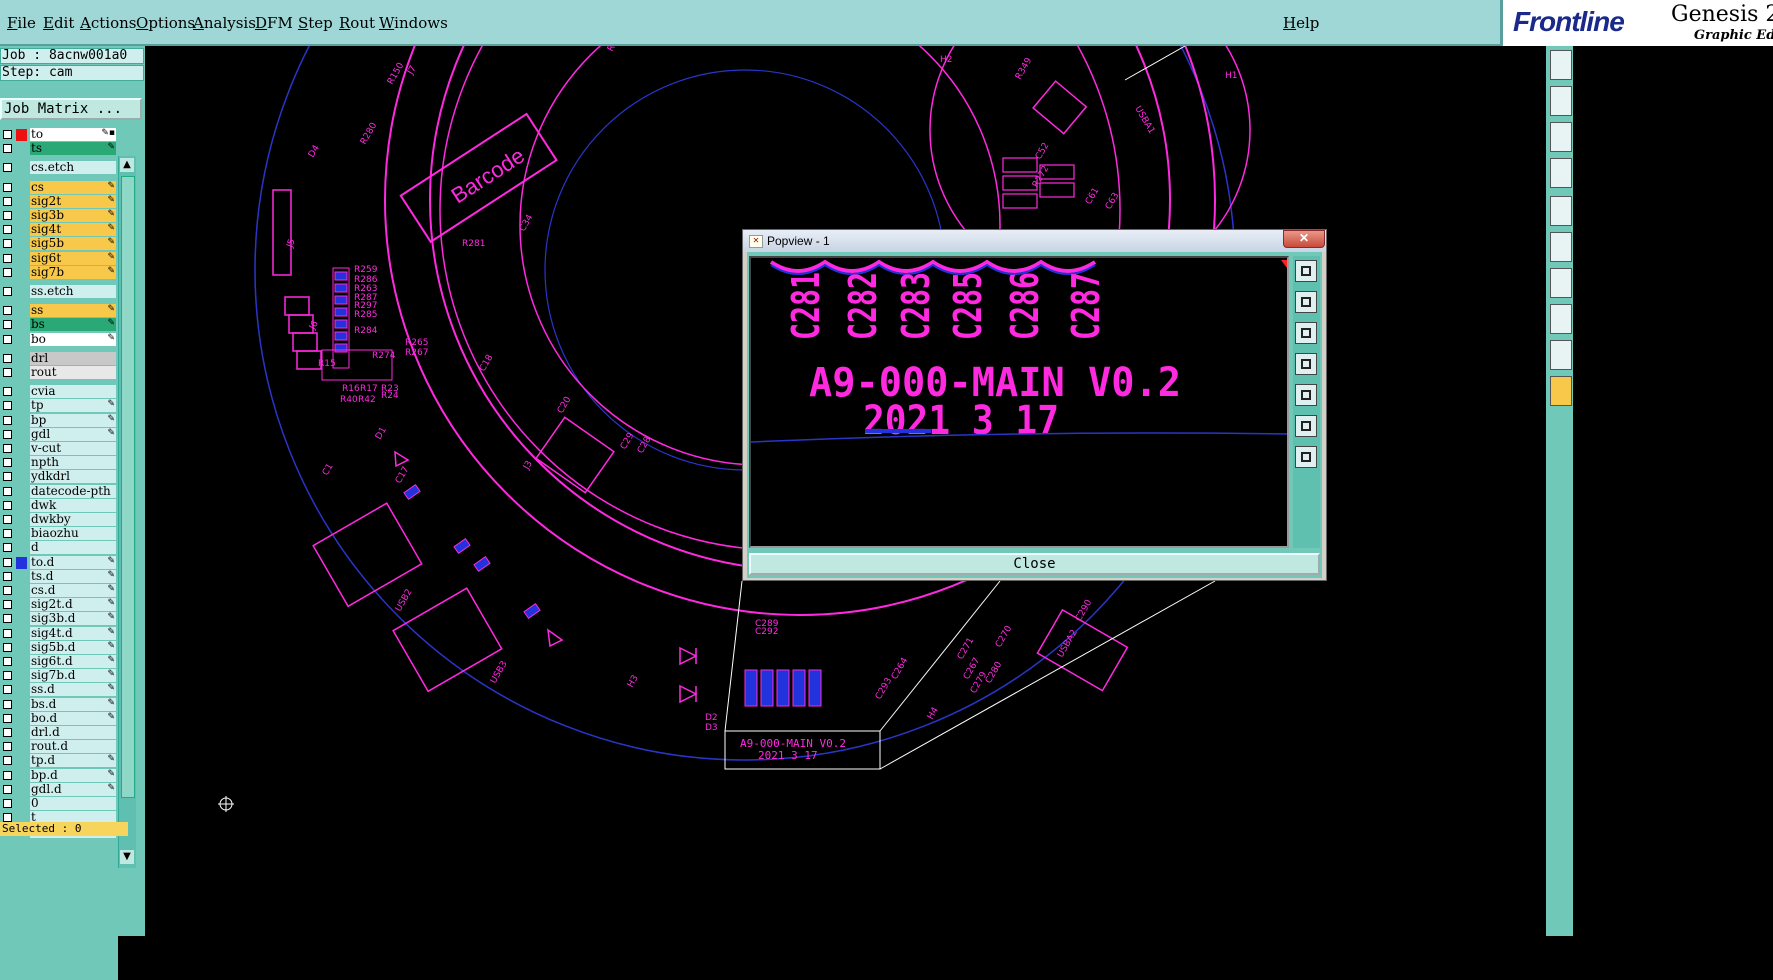  I want to click on close-icon: ✕, so click(1304, 239).